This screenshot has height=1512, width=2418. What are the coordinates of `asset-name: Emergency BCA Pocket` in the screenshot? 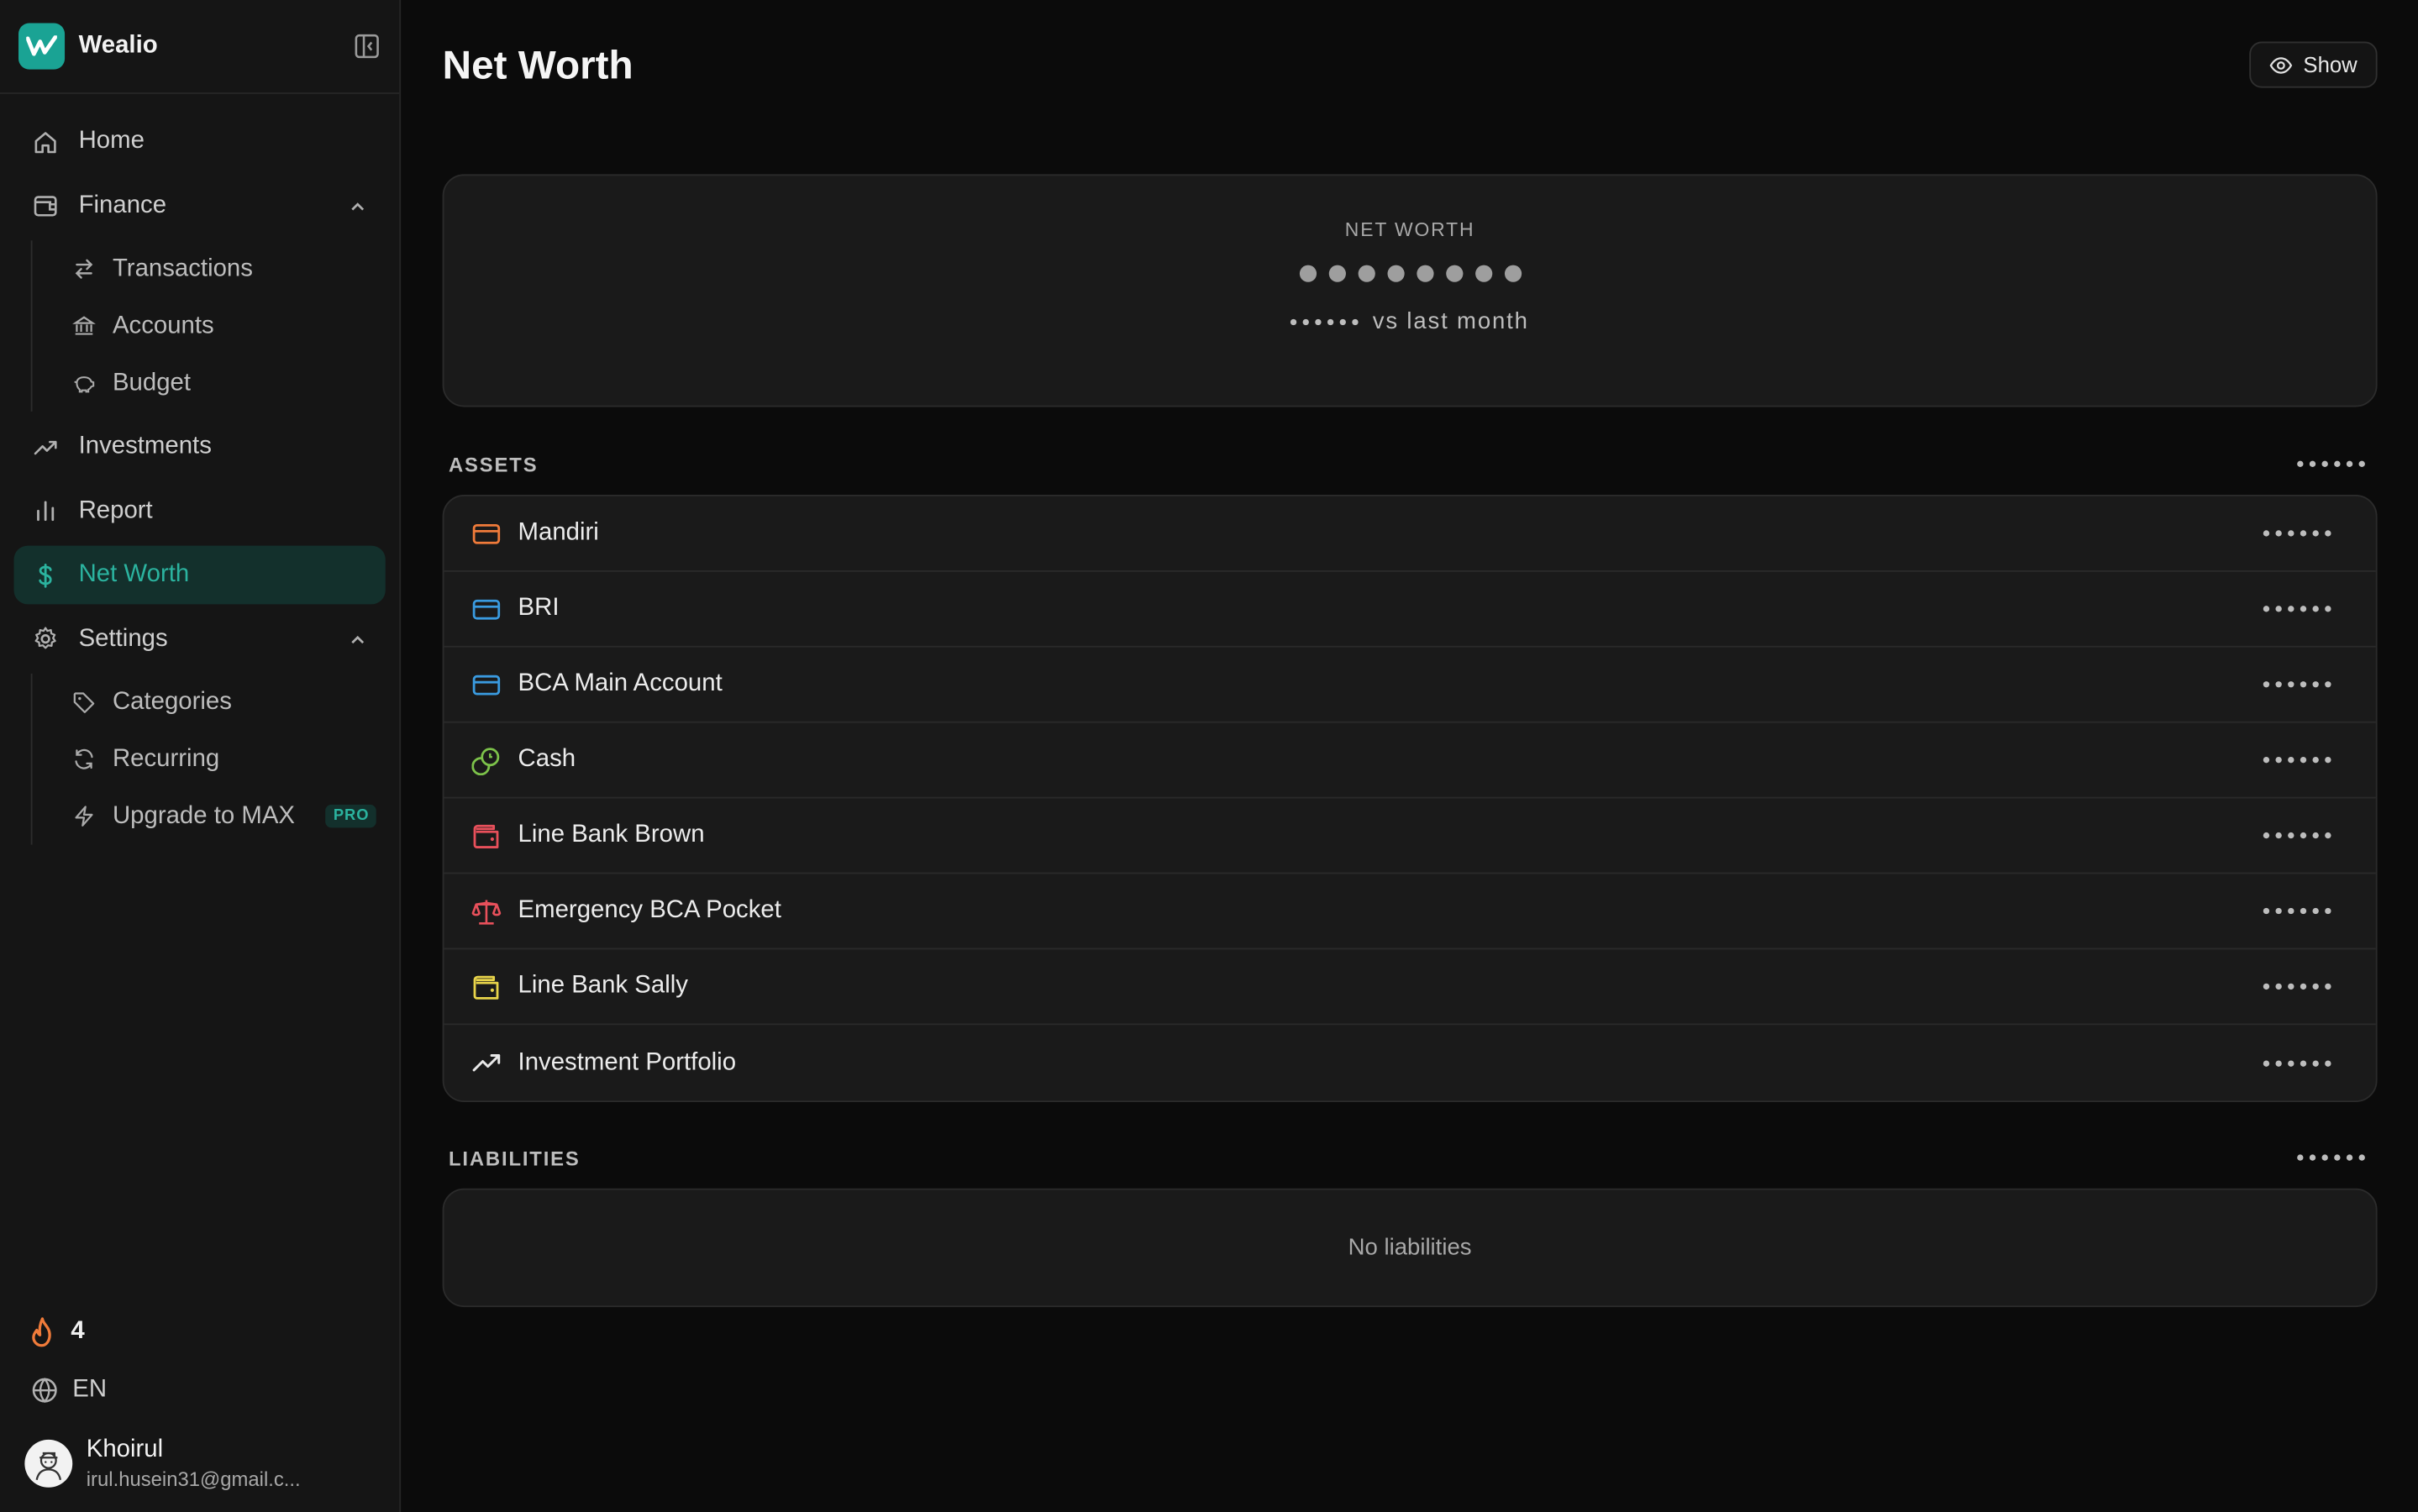 It's located at (650, 910).